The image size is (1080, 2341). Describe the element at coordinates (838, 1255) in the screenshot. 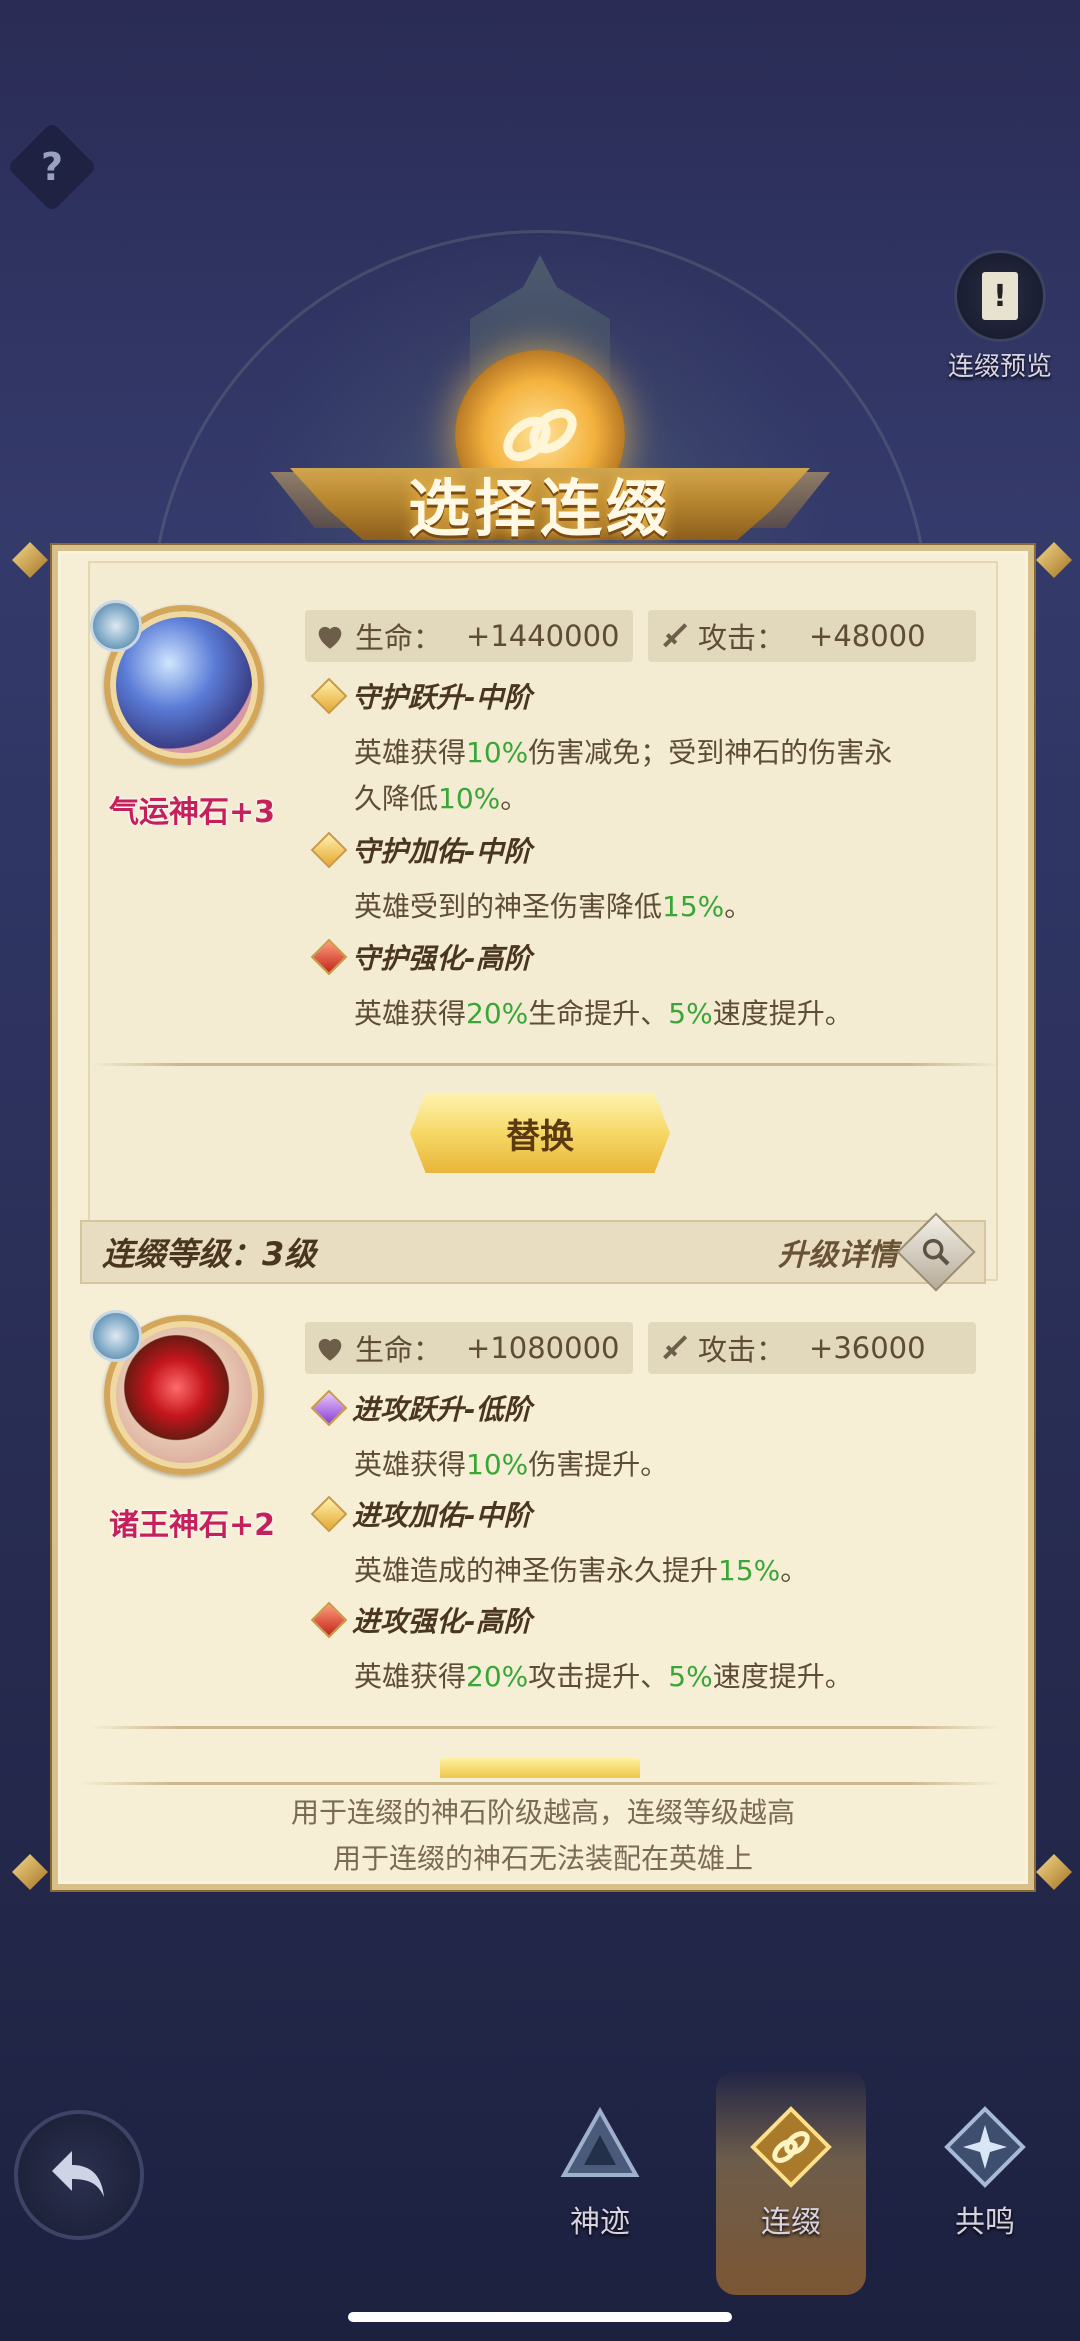

I see `upgrade-details-label: 升级详情` at that location.